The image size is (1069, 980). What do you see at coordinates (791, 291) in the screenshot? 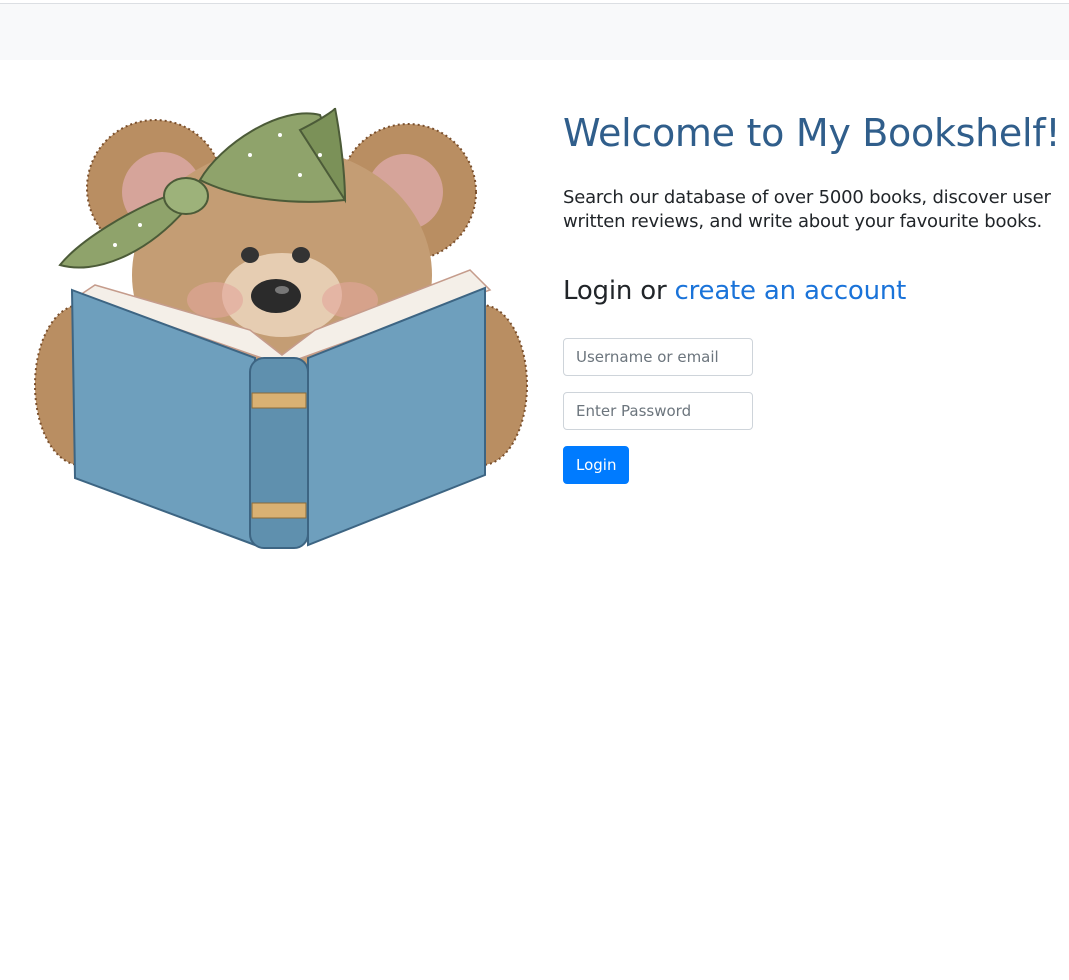
I see `create-account-link: create an account` at bounding box center [791, 291].